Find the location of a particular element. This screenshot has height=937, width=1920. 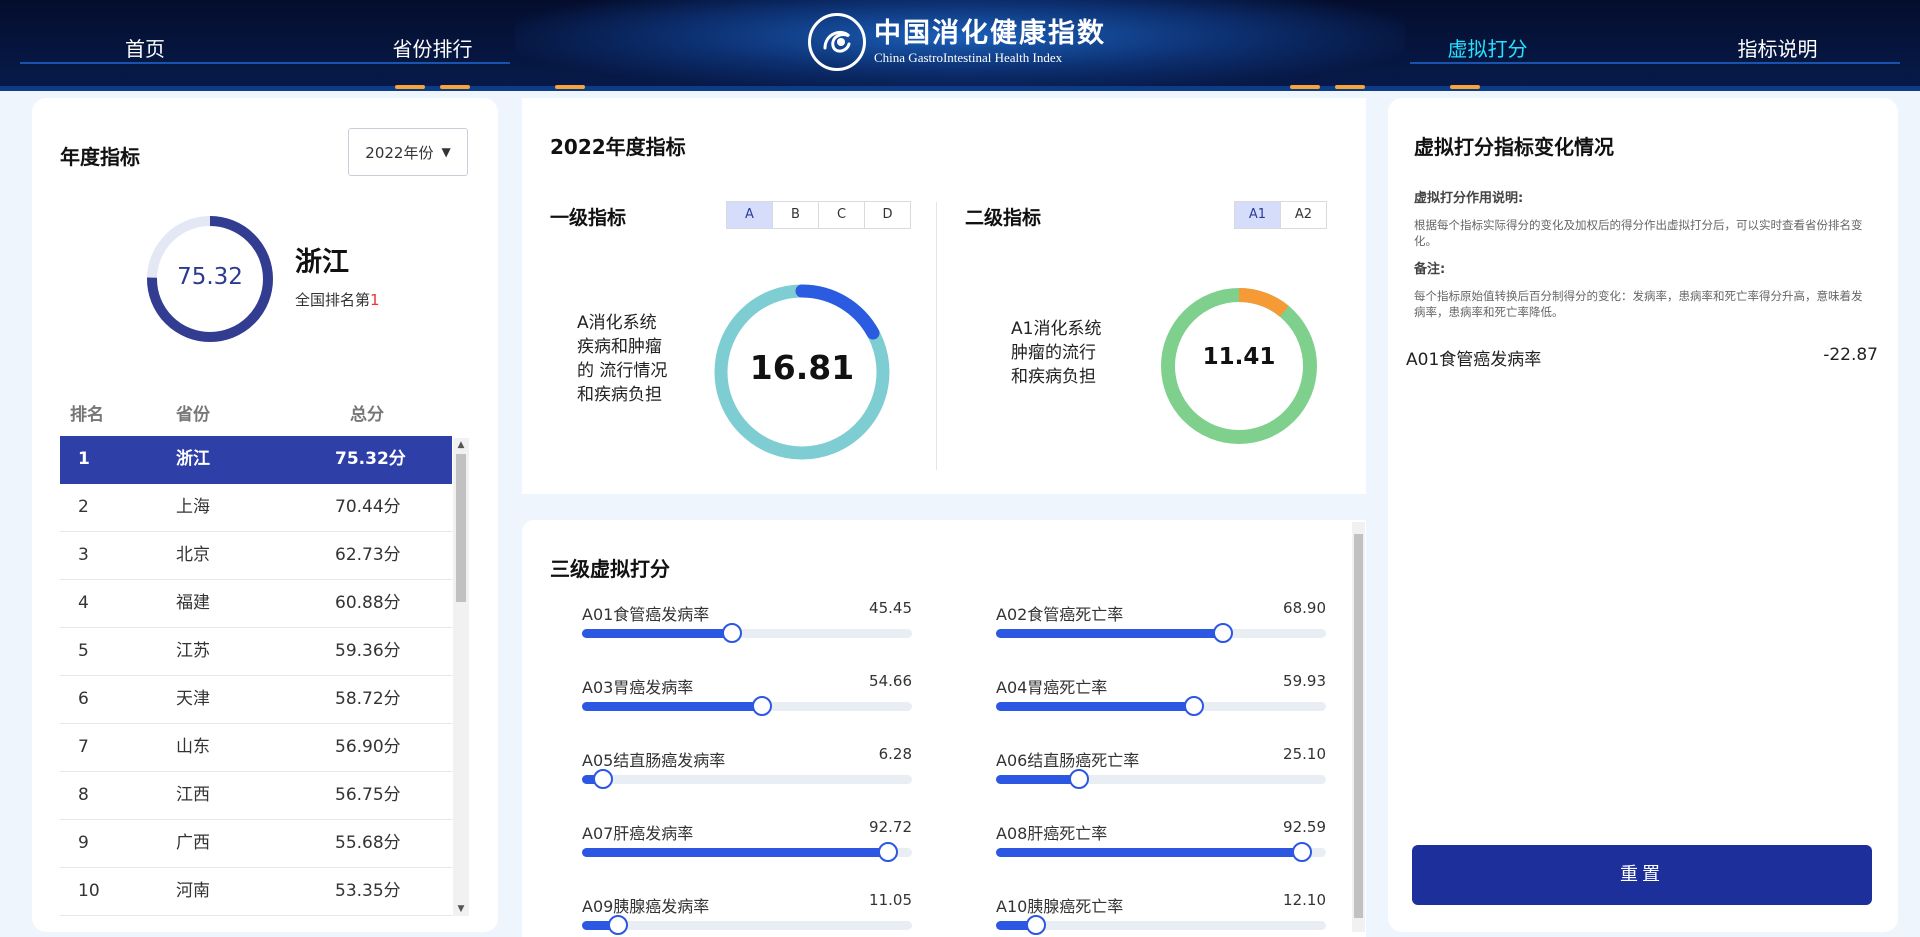

slider-label: A03胃癌发病率 is located at coordinates (638, 687).